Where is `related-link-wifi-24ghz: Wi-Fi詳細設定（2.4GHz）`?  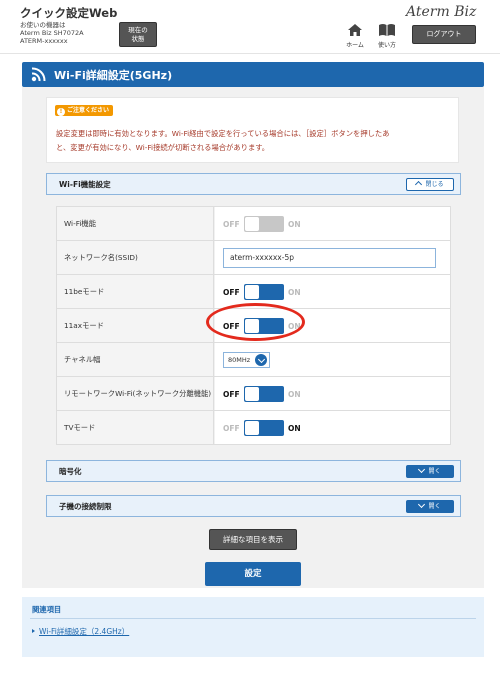 related-link-wifi-24ghz: Wi-Fi詳細設定（2.4GHz） is located at coordinates (80, 631).